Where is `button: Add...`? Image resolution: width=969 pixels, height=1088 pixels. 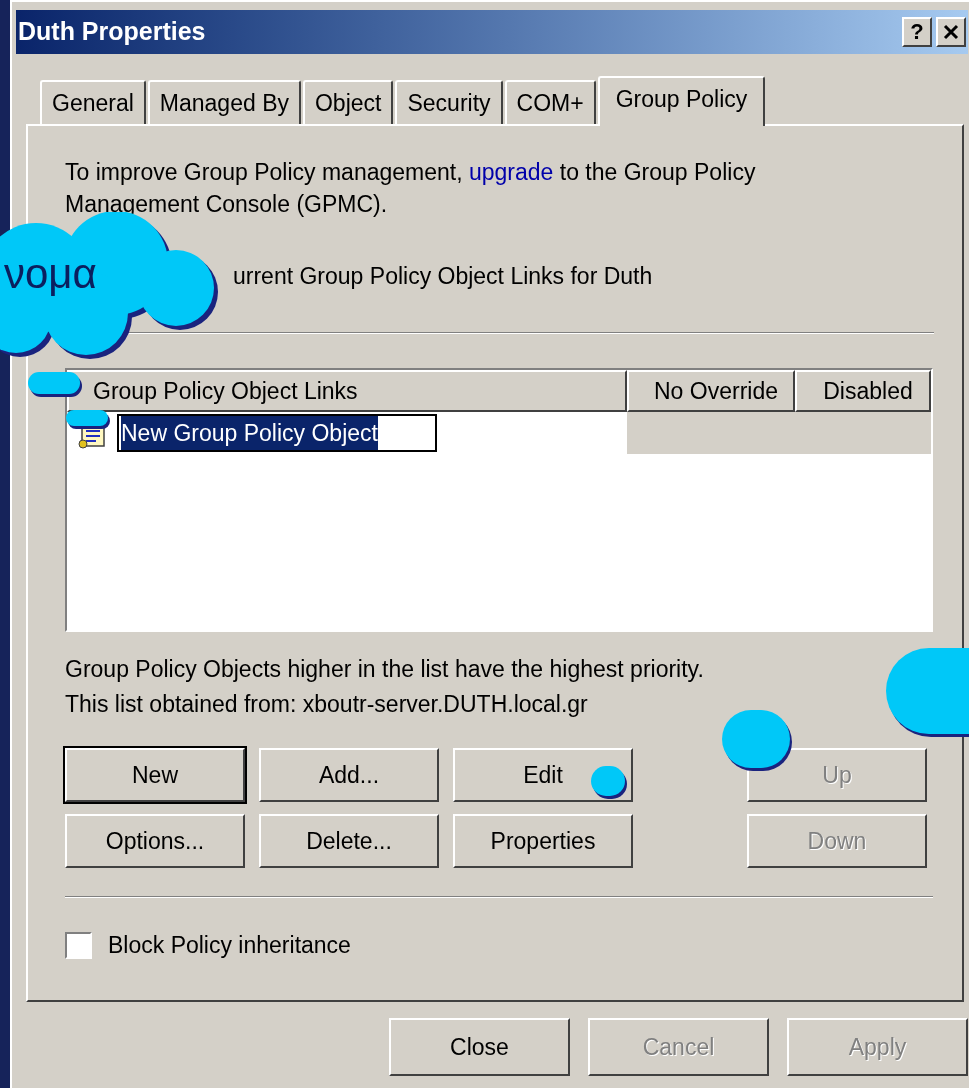 button: Add... is located at coordinates (349, 775).